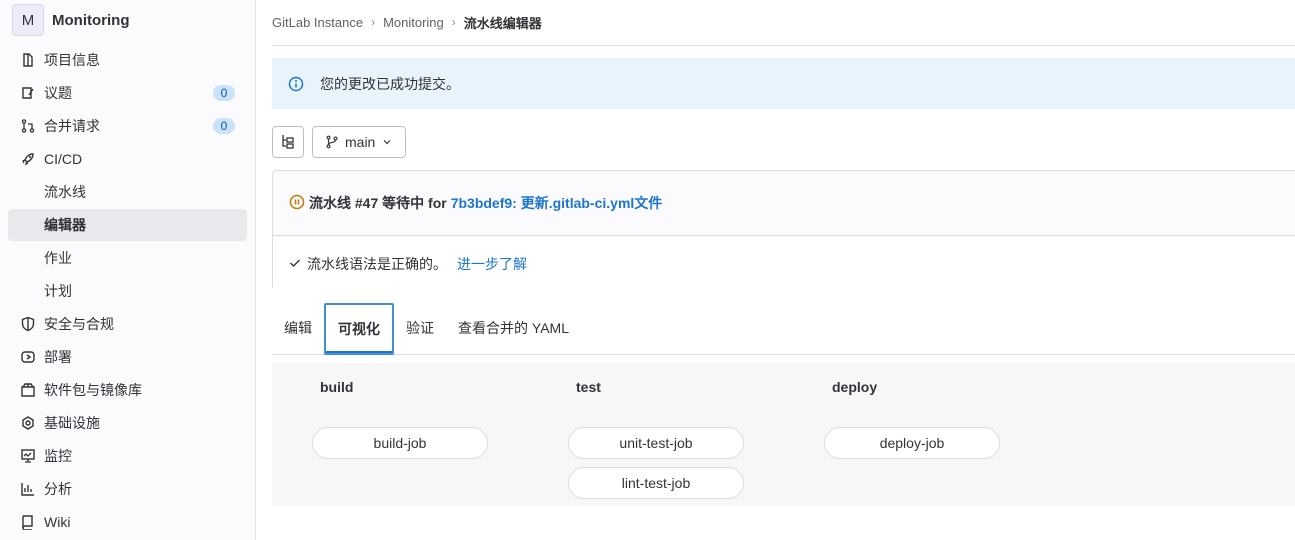 Image resolution: width=1295 pixels, height=540 pixels. I want to click on sidebar-item-packages: 软件包与镜像库, so click(127, 390).